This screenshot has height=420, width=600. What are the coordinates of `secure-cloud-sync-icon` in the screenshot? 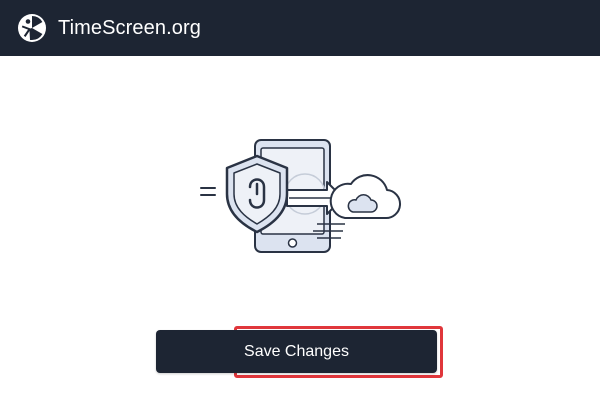 It's located at (300, 197).